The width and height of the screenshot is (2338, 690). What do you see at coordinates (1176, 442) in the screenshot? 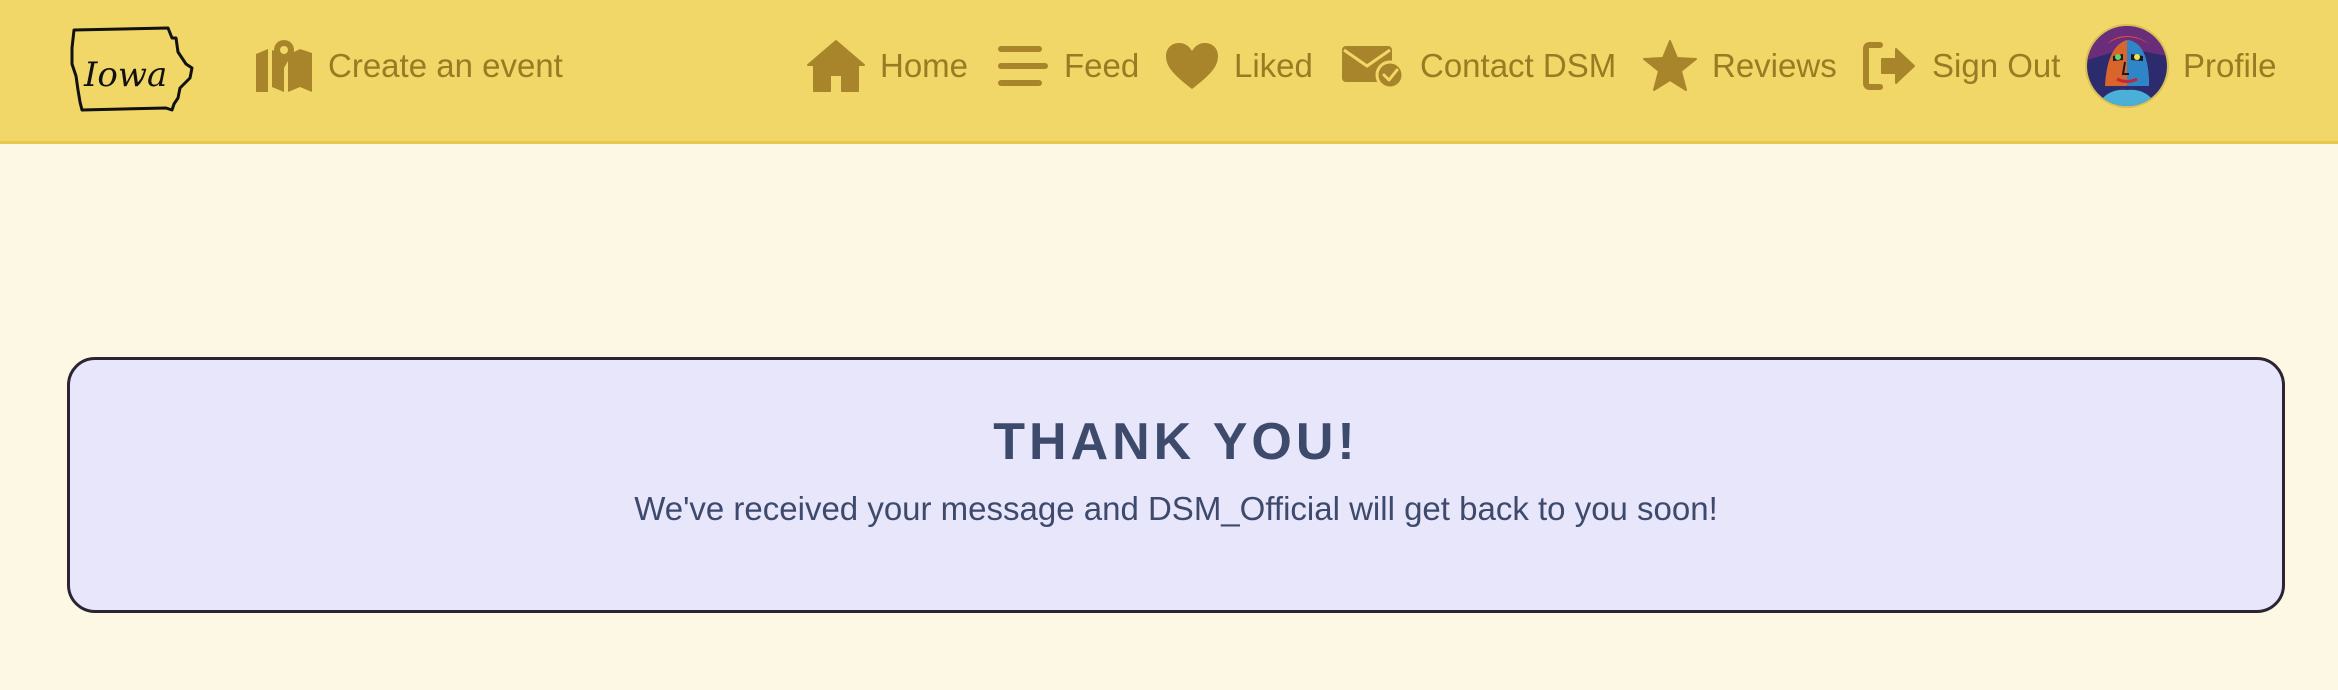
I see `confirmation-title: THANK YOU!` at bounding box center [1176, 442].